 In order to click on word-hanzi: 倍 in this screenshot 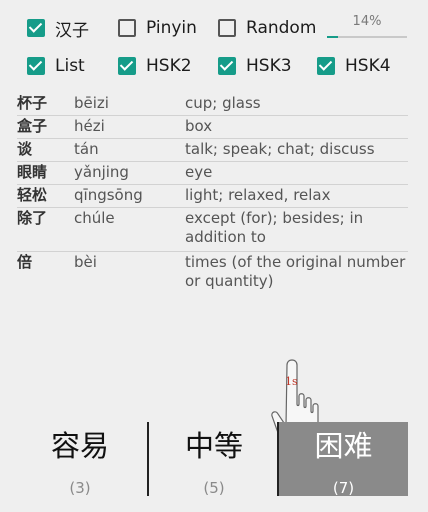, I will do `click(25, 262)`.